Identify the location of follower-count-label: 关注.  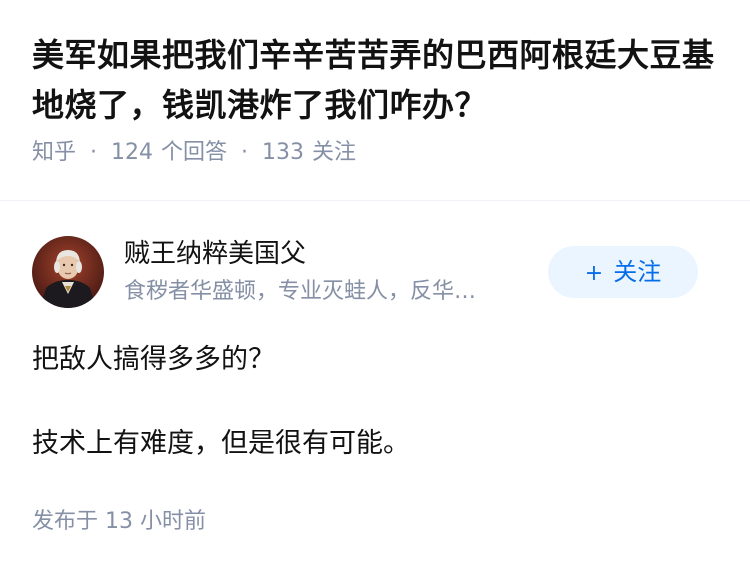
(334, 153).